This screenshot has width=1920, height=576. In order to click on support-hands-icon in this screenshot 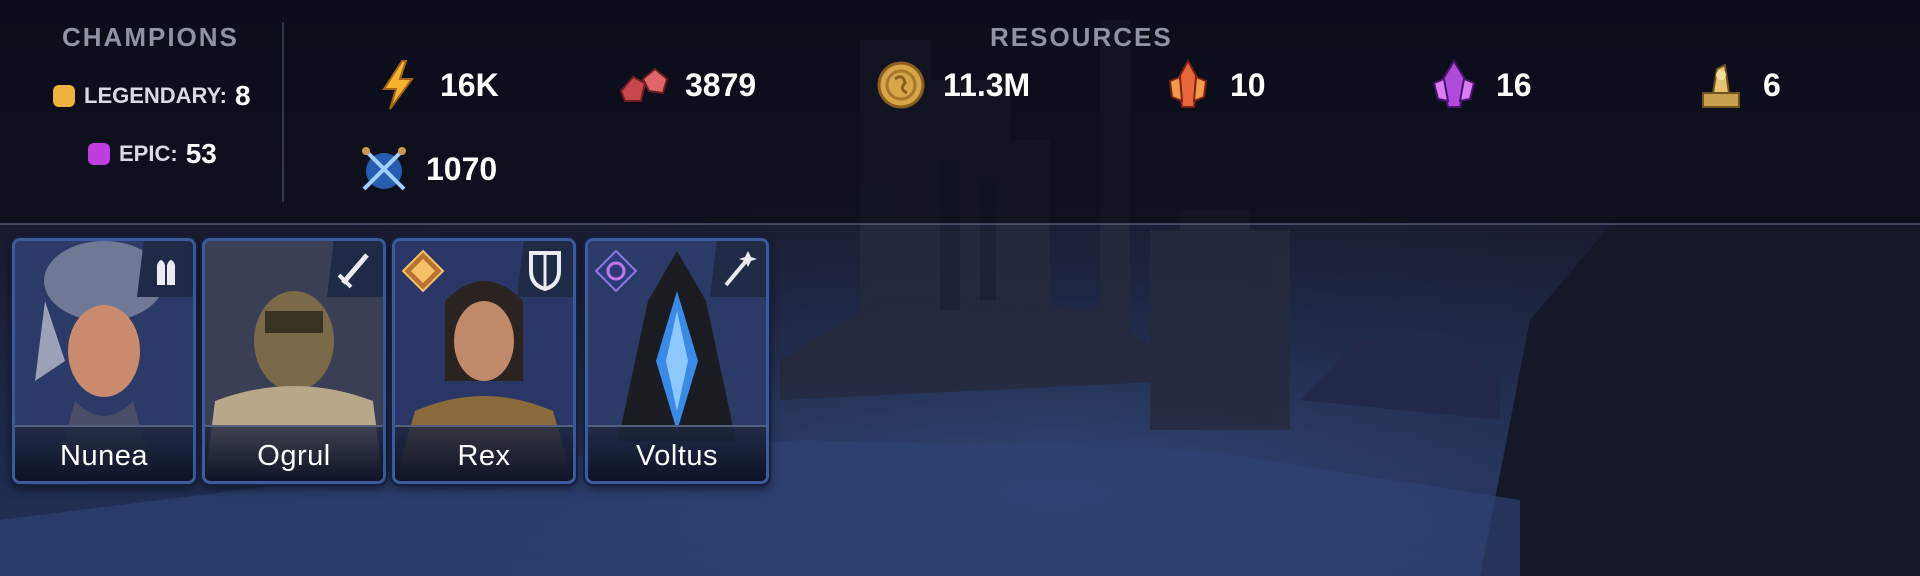, I will do `click(166, 272)`.